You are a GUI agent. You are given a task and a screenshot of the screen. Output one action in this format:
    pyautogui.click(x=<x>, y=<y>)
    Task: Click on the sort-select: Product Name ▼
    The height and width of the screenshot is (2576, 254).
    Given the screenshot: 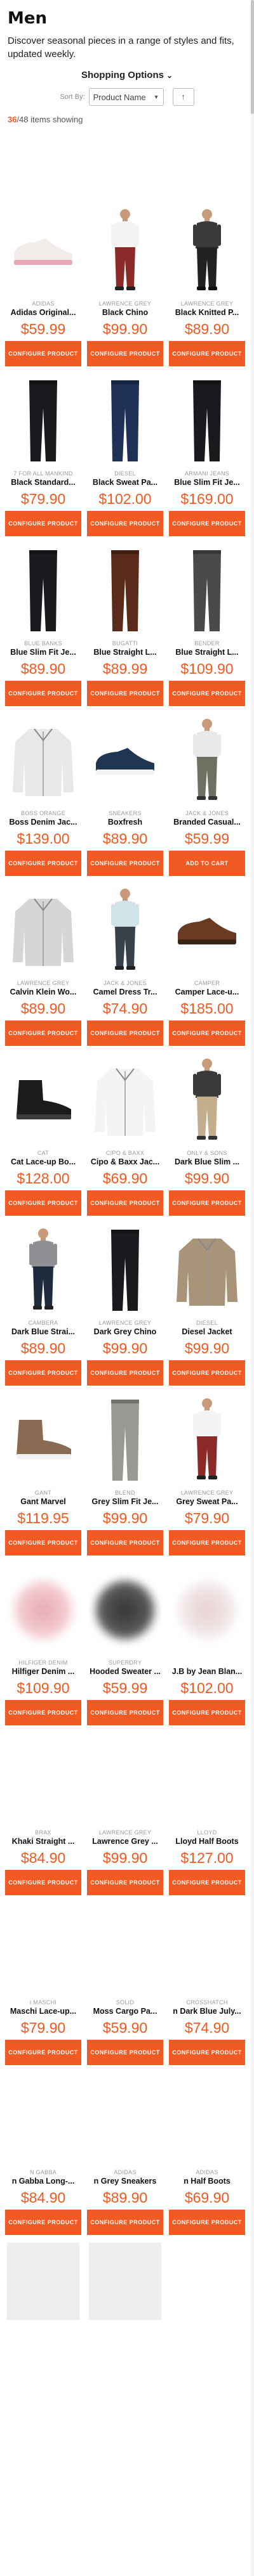 What is the action you would take?
    pyautogui.click(x=126, y=97)
    